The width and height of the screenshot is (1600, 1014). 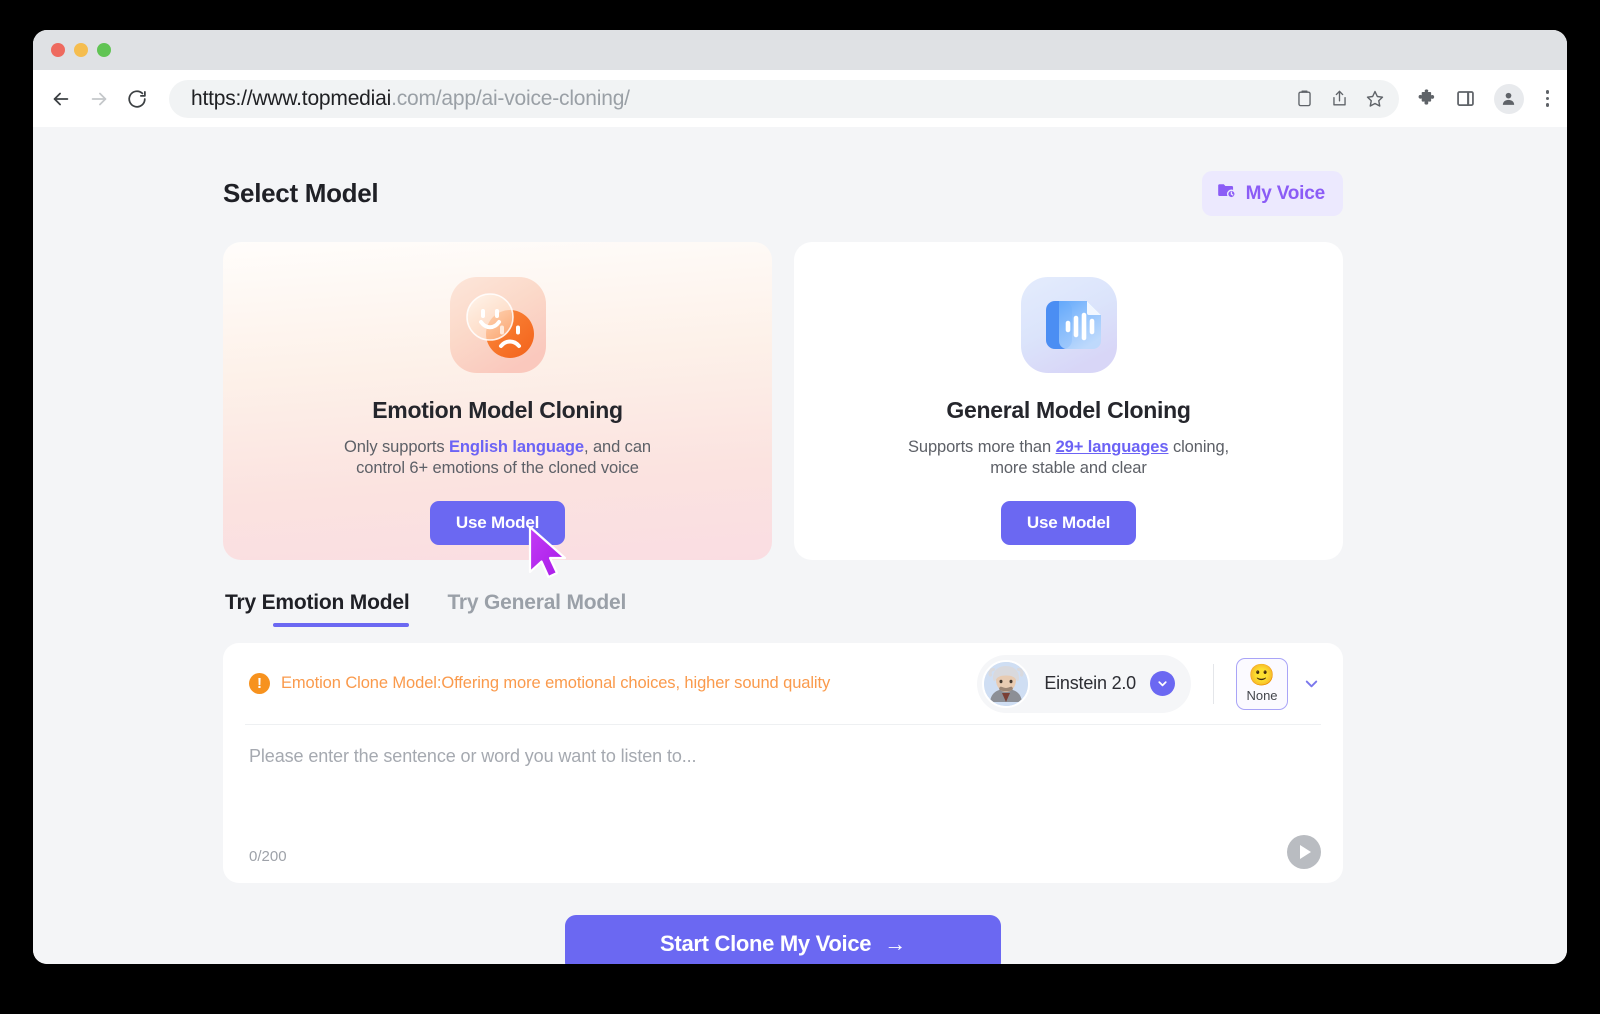 What do you see at coordinates (498, 325) in the screenshot?
I see `emotion-faces-icon` at bounding box center [498, 325].